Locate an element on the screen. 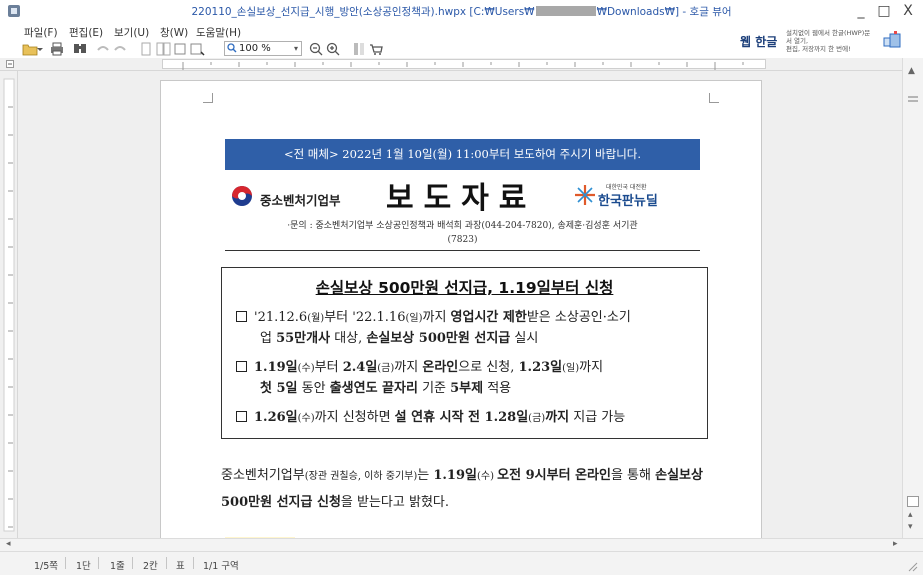  print-icon is located at coordinates (57, 49).